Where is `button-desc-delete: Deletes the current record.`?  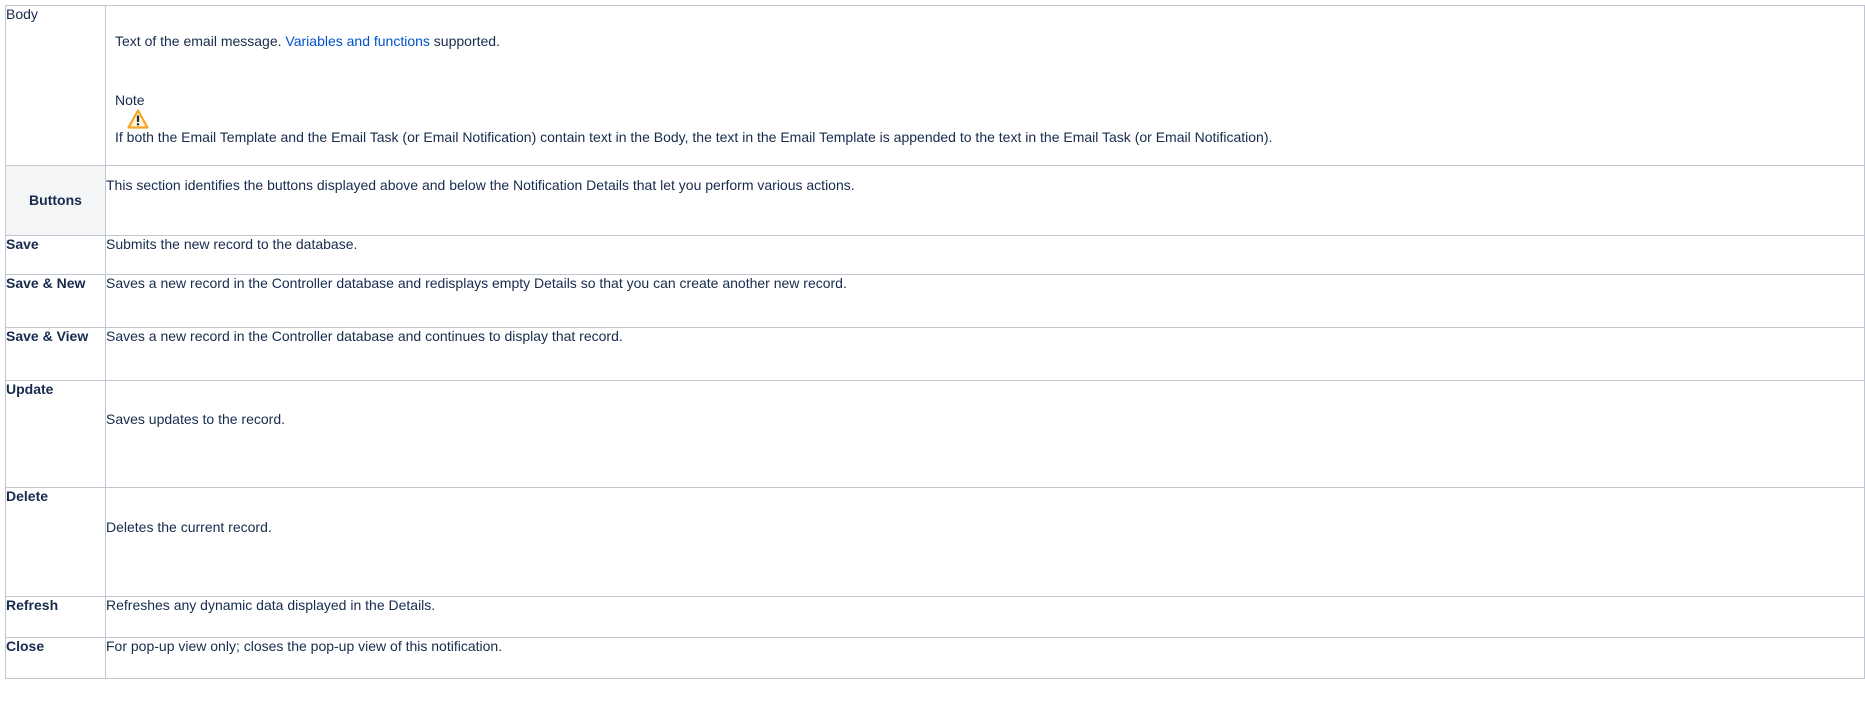 button-desc-delete: Deletes the current record. is located at coordinates (985, 542).